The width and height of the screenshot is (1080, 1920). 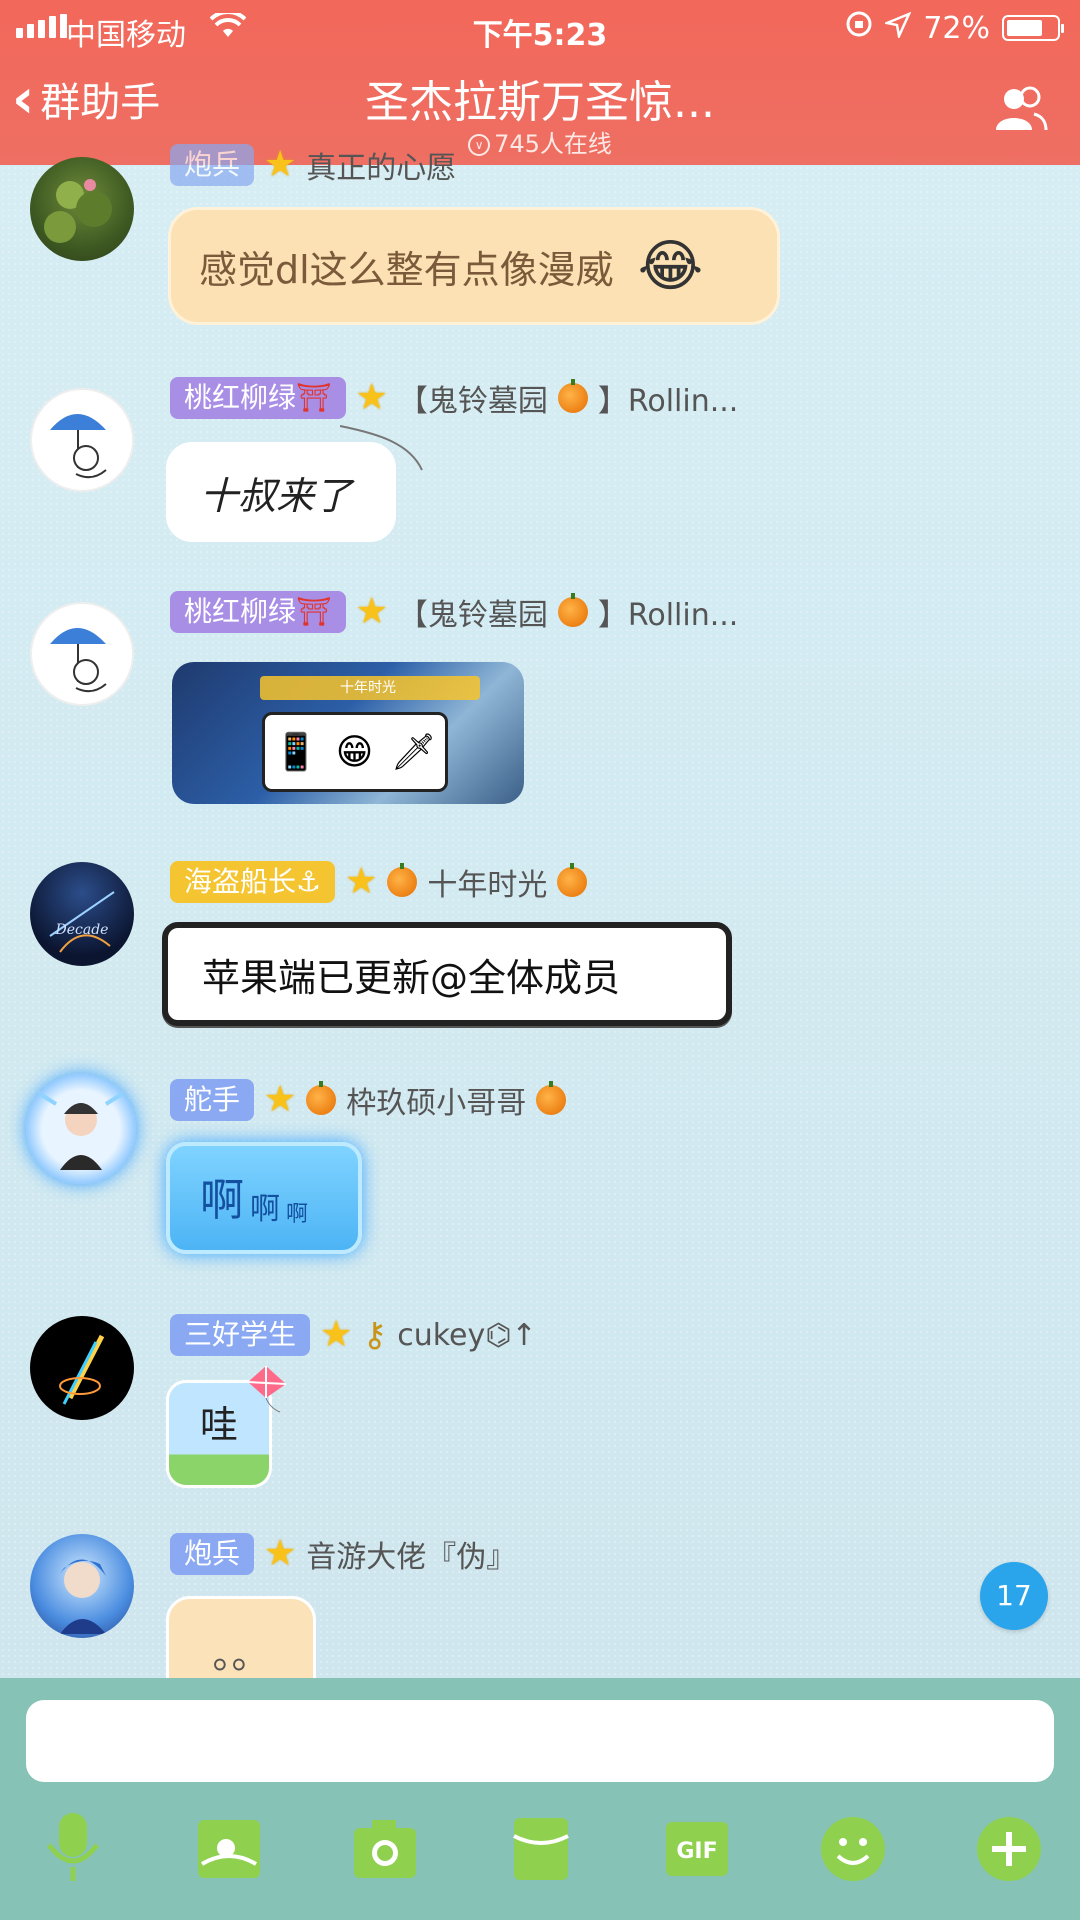 I want to click on plus-icon, so click(x=1009, y=1849).